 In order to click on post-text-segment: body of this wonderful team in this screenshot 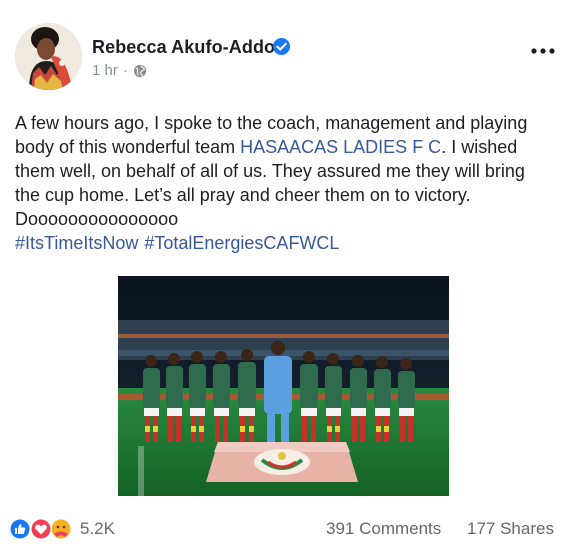, I will do `click(128, 147)`.